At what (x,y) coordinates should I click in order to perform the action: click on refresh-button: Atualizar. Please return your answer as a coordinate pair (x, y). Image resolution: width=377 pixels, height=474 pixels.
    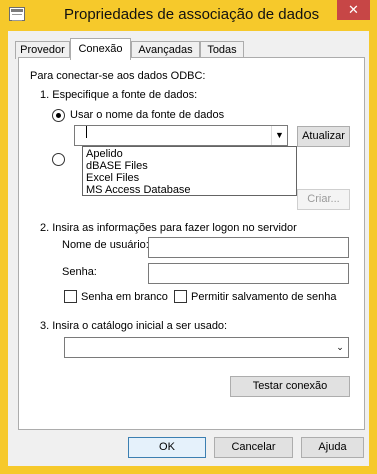
    Looking at the image, I should click on (323, 136).